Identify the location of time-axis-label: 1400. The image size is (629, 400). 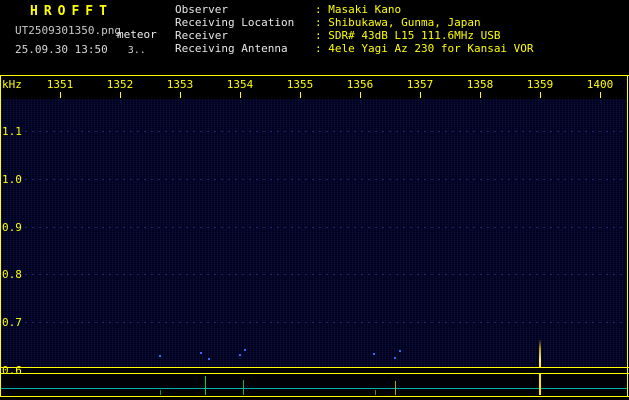
(600, 84).